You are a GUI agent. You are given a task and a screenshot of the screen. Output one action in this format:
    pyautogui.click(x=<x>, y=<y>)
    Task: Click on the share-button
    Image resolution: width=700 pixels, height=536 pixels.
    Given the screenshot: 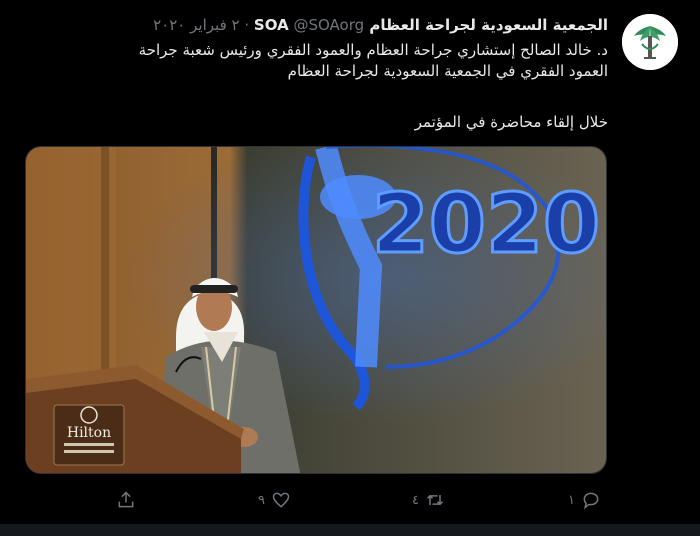 What is the action you would take?
    pyautogui.click(x=132, y=500)
    